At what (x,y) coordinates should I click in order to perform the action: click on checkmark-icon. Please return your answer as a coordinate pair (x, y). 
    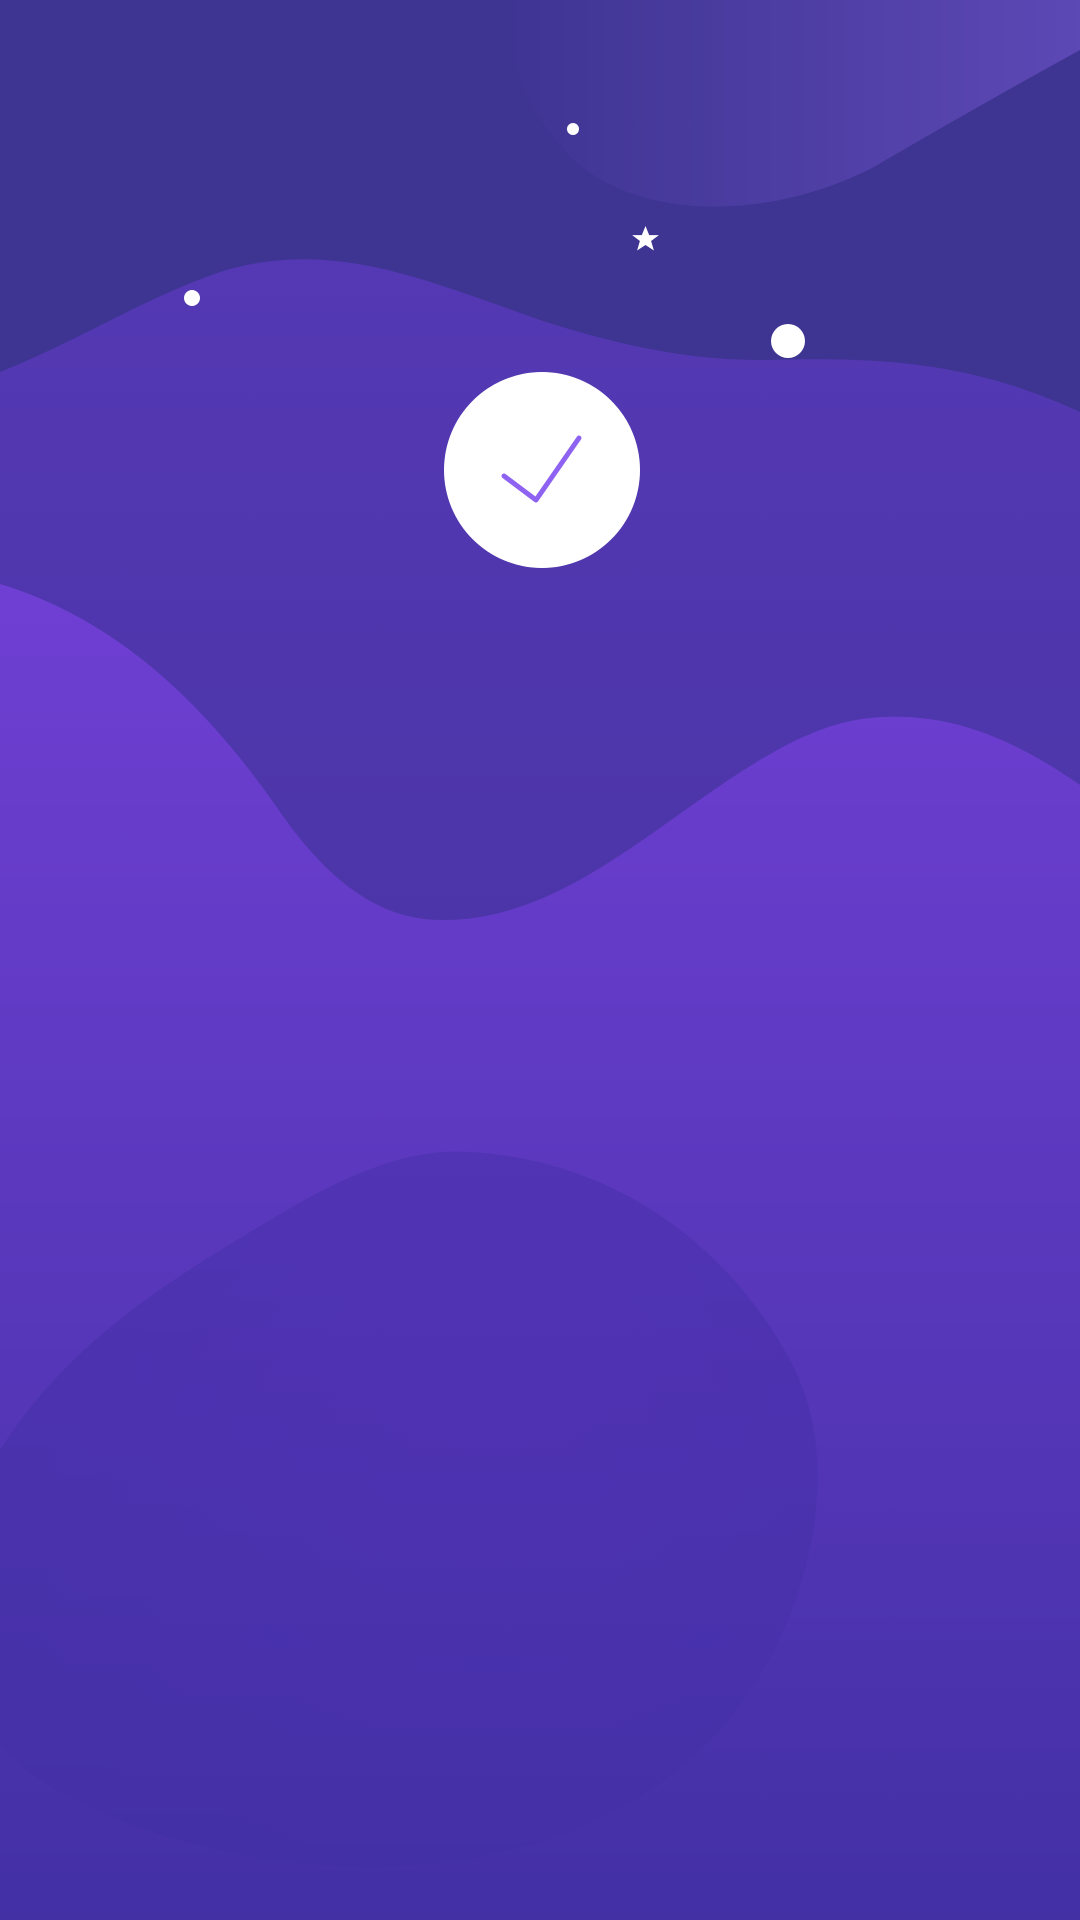
    Looking at the image, I should click on (541, 469).